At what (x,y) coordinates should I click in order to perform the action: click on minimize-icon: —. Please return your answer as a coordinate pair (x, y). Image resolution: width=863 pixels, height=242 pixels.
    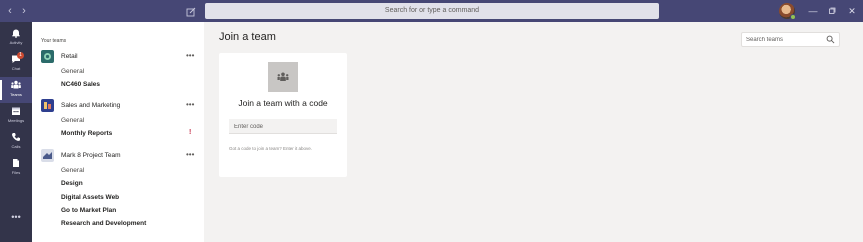
    Looking at the image, I should click on (813, 11).